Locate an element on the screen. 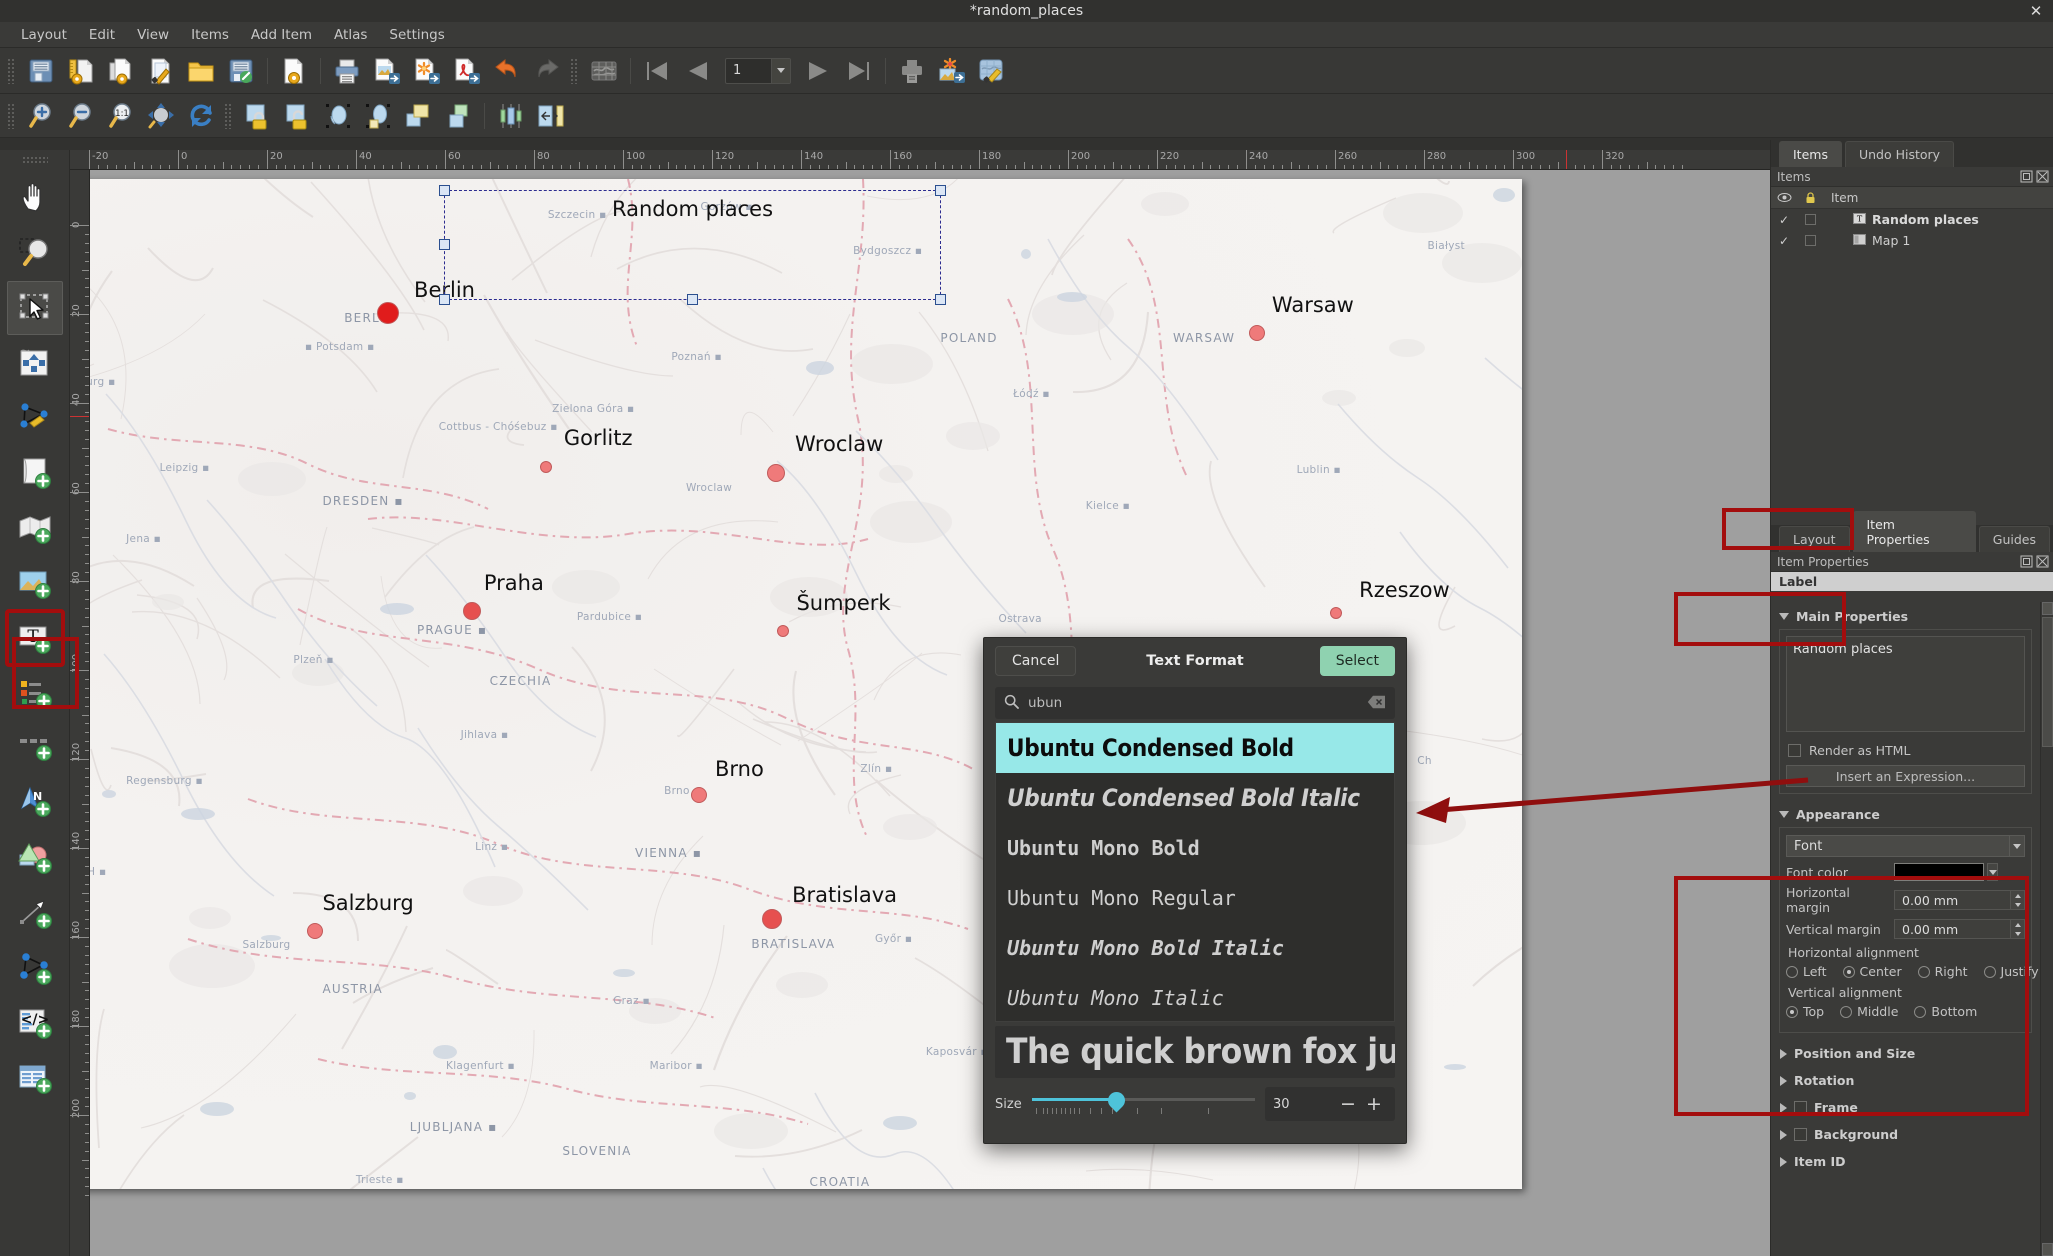 Image resolution: width=2053 pixels, height=1256 pixels. first-feature-button is located at coordinates (657, 71).